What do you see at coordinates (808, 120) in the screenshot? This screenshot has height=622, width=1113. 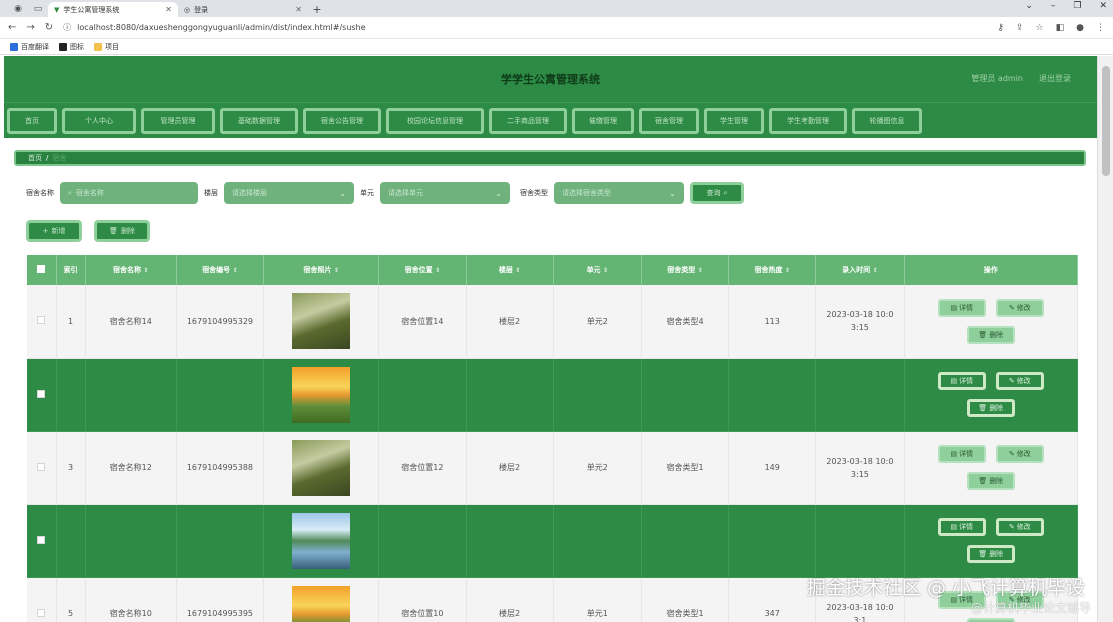 I see `menu-item-attendance: 学生考勤管理` at bounding box center [808, 120].